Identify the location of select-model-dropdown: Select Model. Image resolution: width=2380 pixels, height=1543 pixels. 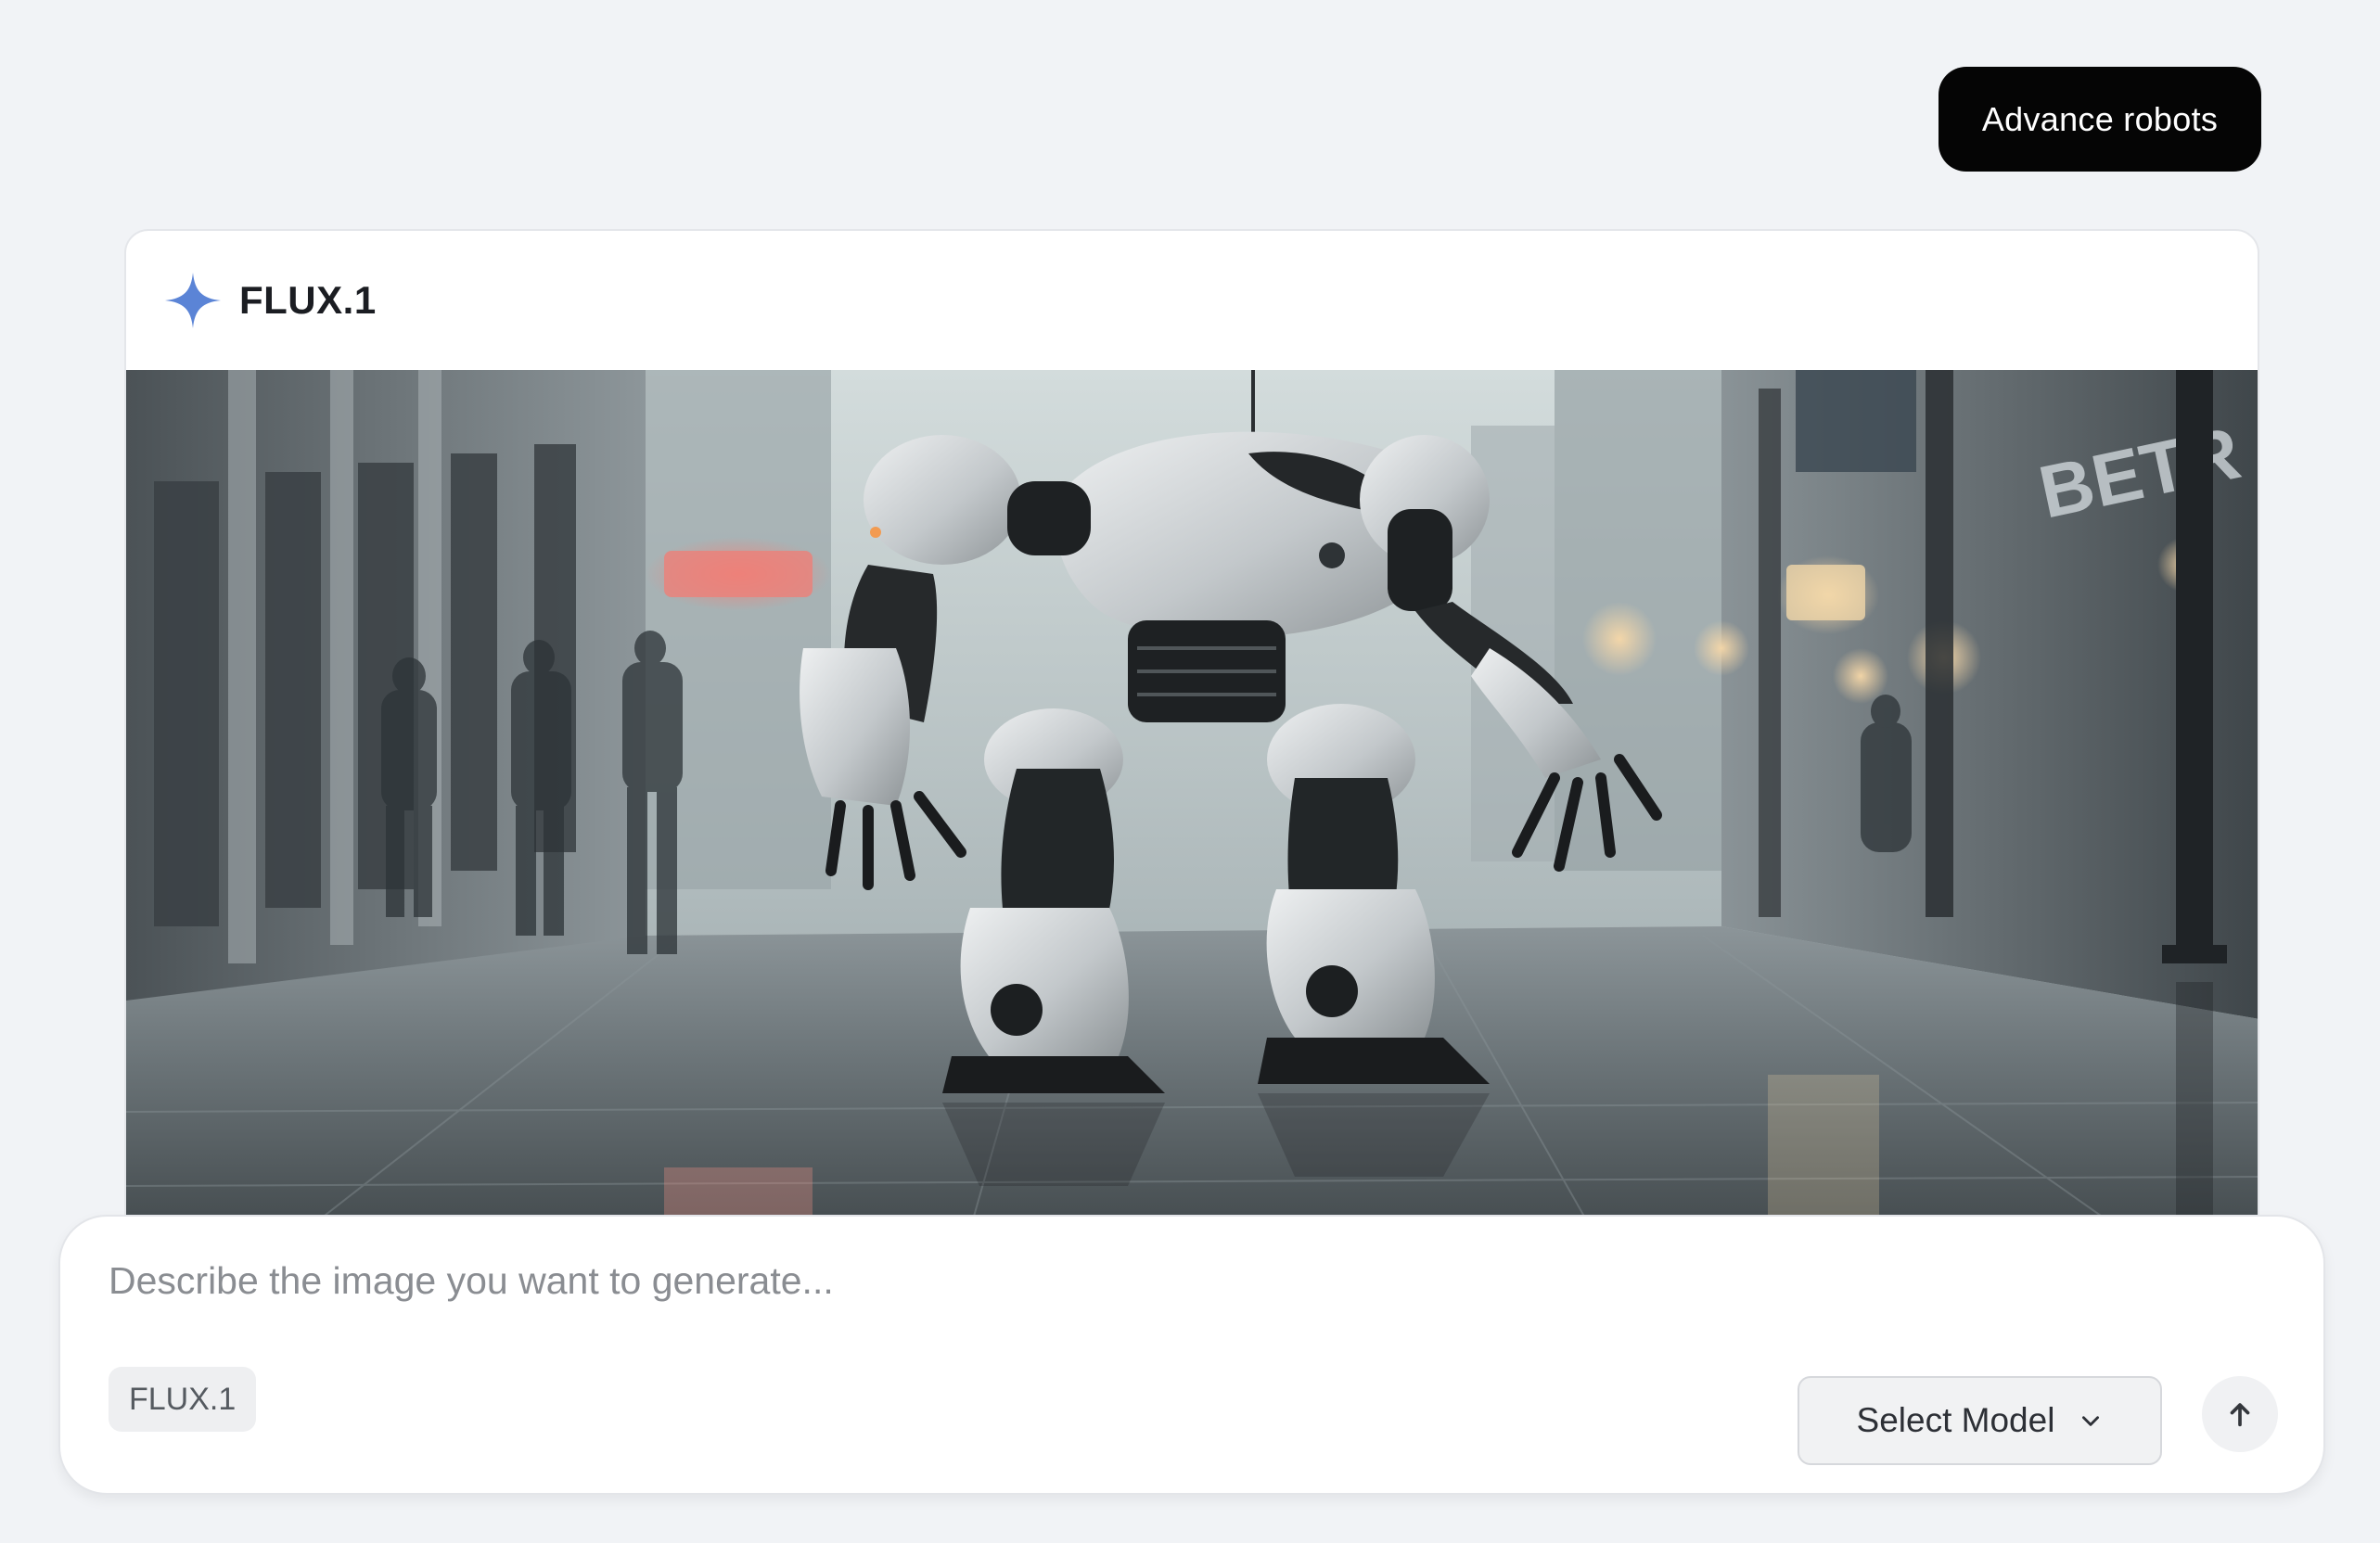
(1980, 1420).